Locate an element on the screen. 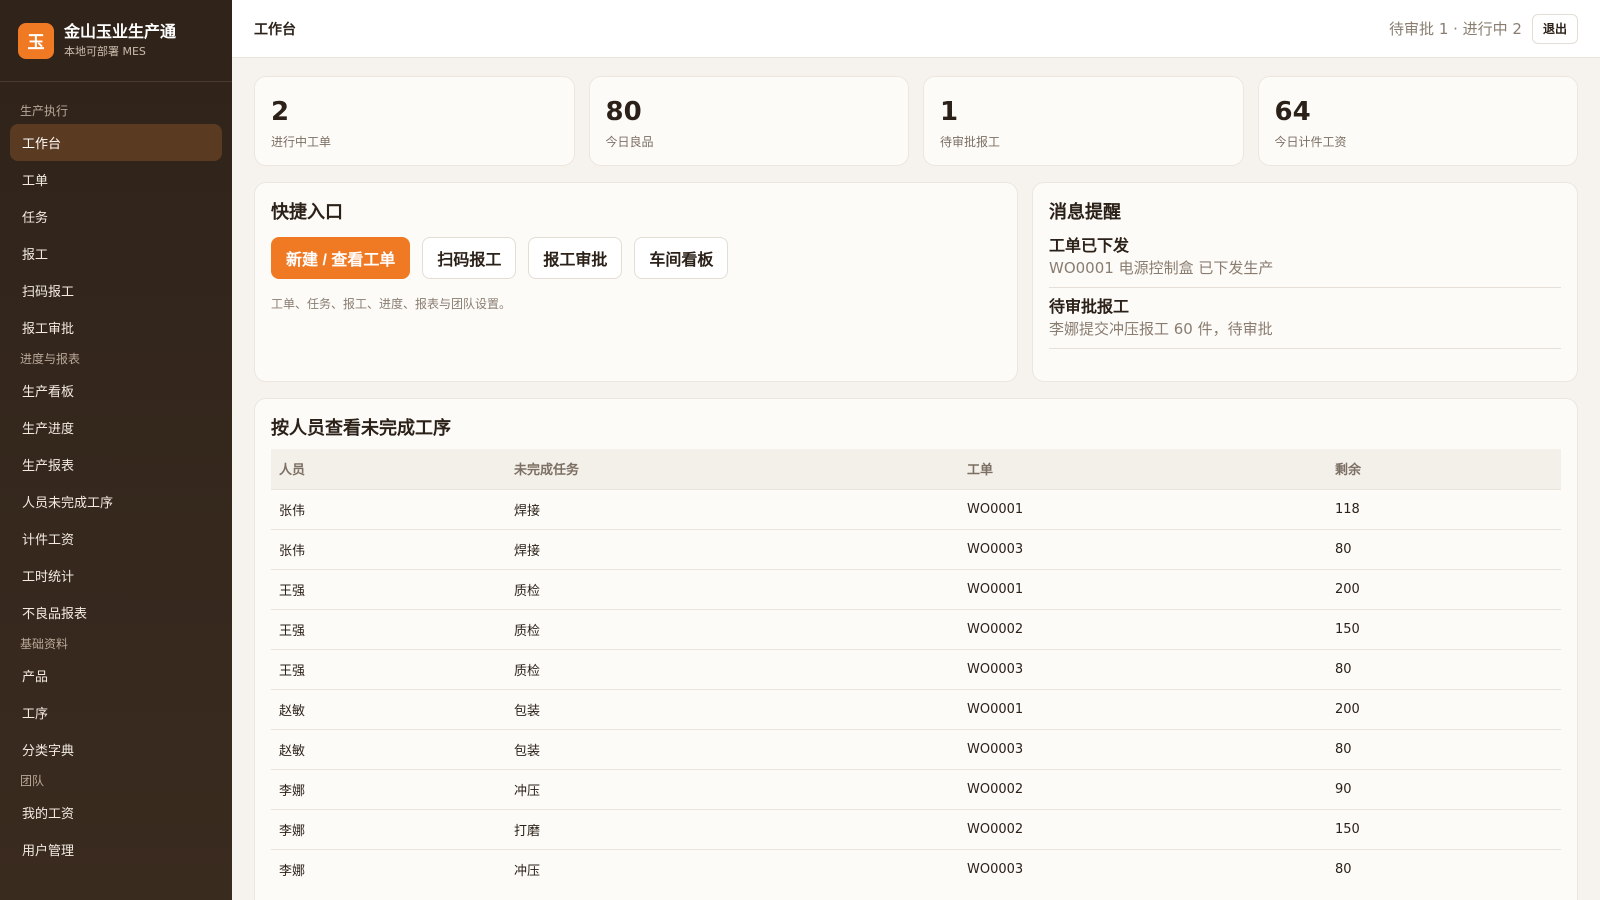 This screenshot has width=1600, height=900. sidebar-item: 不良品报表 is located at coordinates (116, 612).